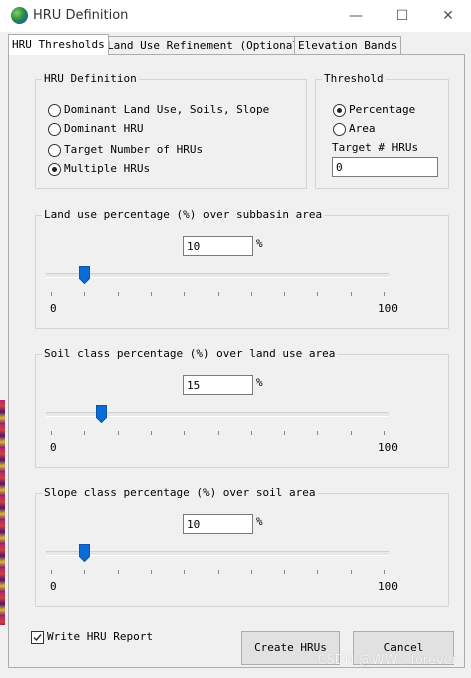 The height and width of the screenshot is (678, 471). I want to click on globe-icon, so click(19, 15).